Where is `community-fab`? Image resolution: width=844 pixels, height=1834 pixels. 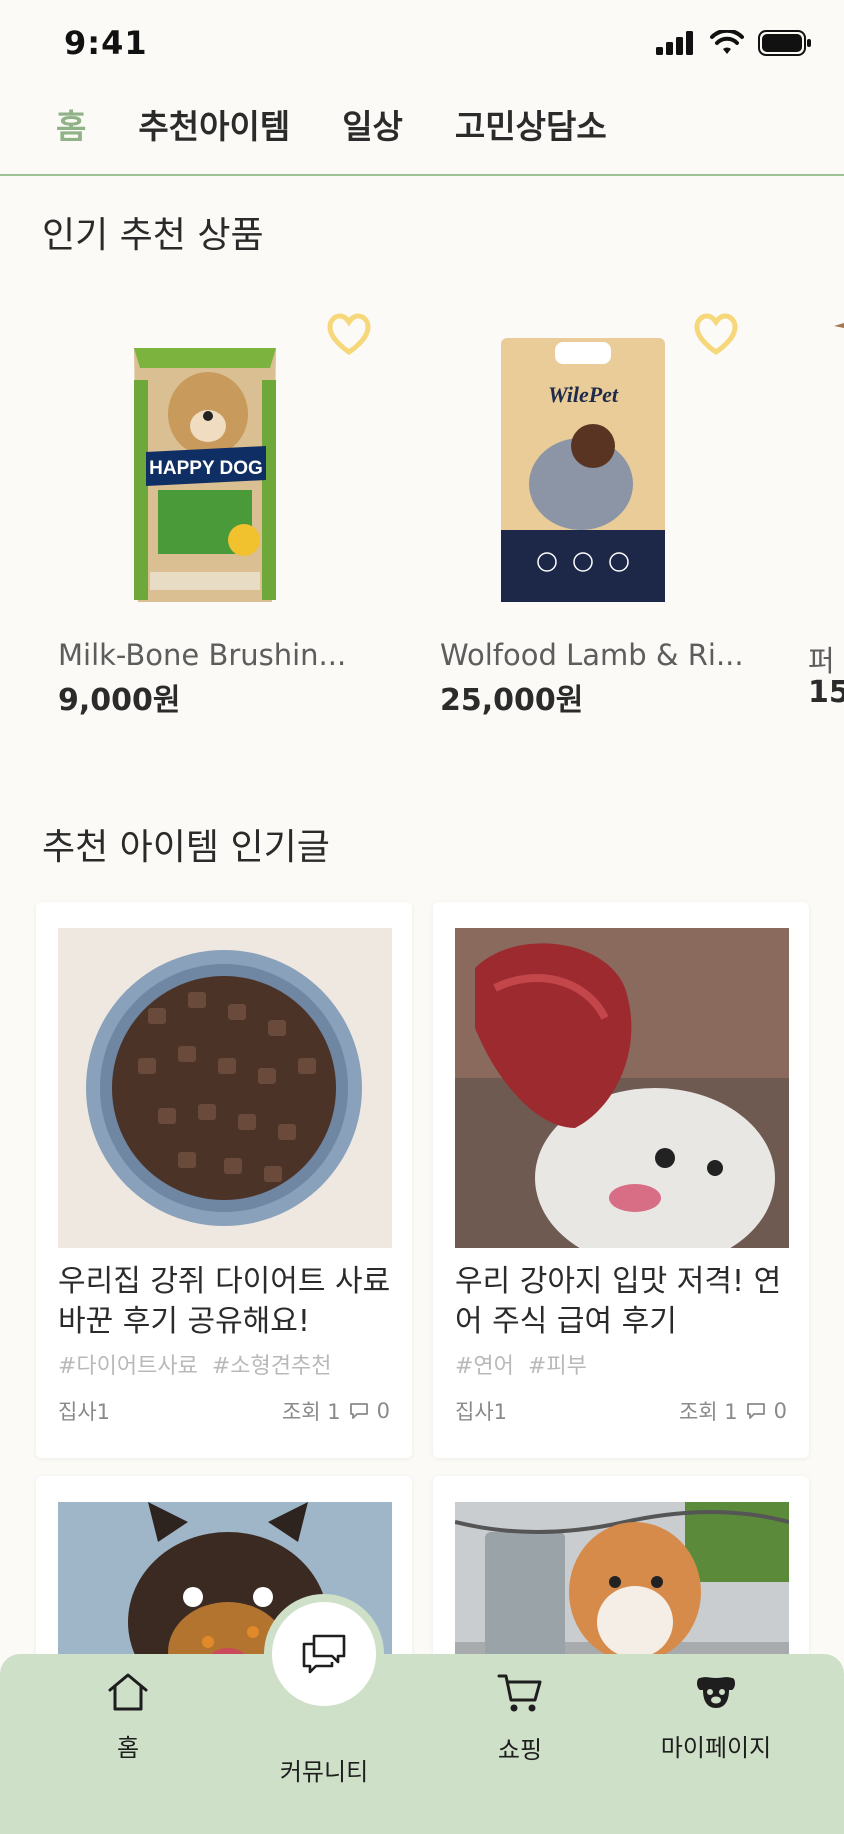 community-fab is located at coordinates (324, 1654).